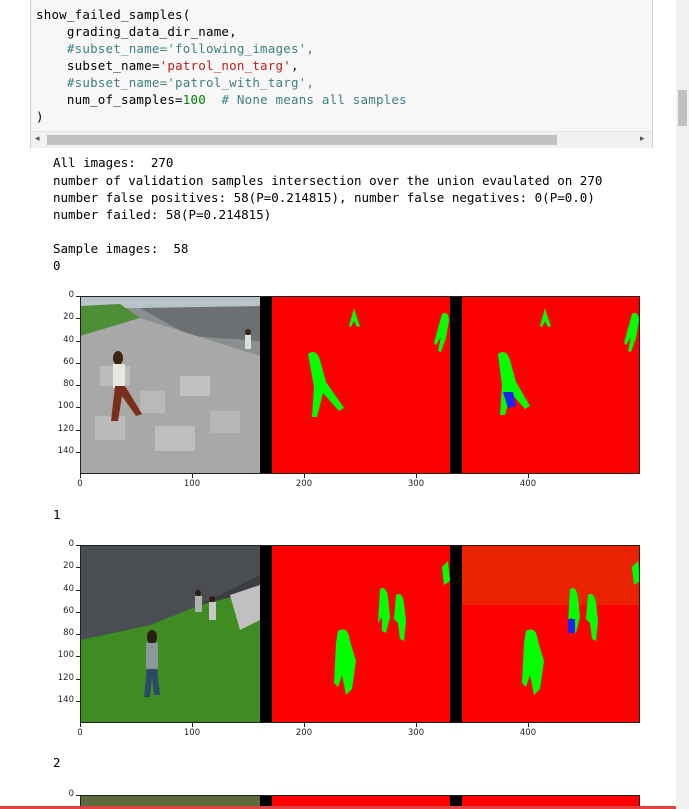  Describe the element at coordinates (162, 214) in the screenshot. I see `output-failed-line: number failed: 58(P=0.214815)` at that location.